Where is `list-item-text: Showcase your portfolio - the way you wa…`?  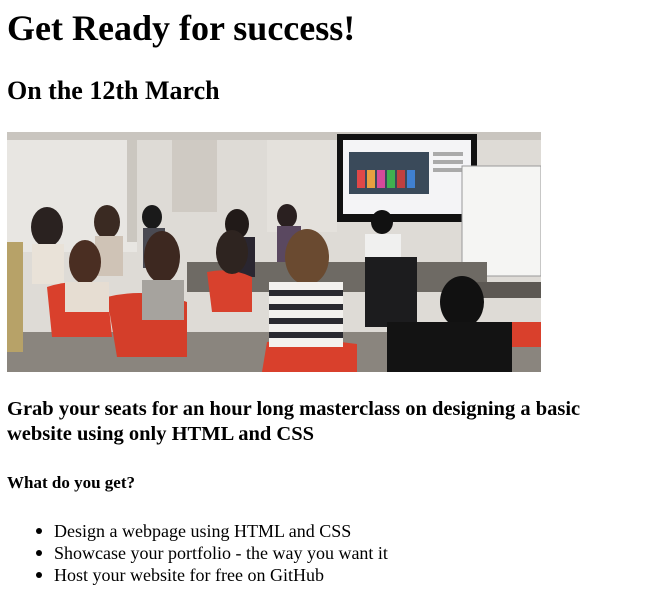 list-item-text: Showcase your portfolio - the way you wa… is located at coordinates (221, 553).